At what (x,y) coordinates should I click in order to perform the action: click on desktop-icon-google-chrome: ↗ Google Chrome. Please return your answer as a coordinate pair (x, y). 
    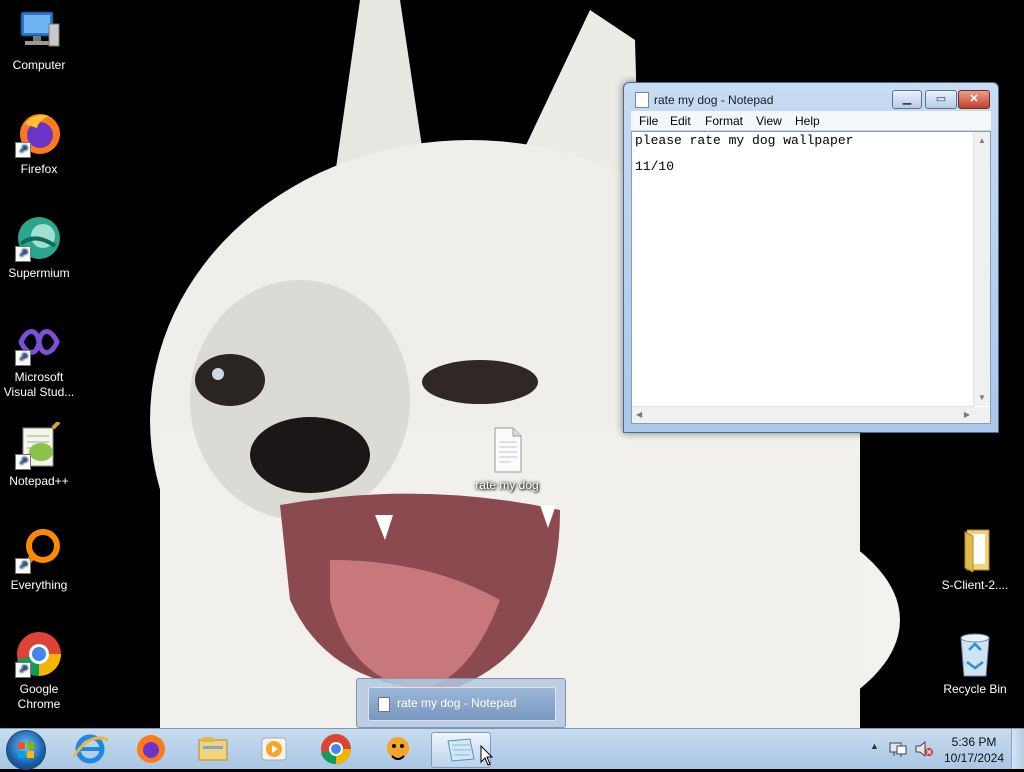
    Looking at the image, I should click on (39, 671).